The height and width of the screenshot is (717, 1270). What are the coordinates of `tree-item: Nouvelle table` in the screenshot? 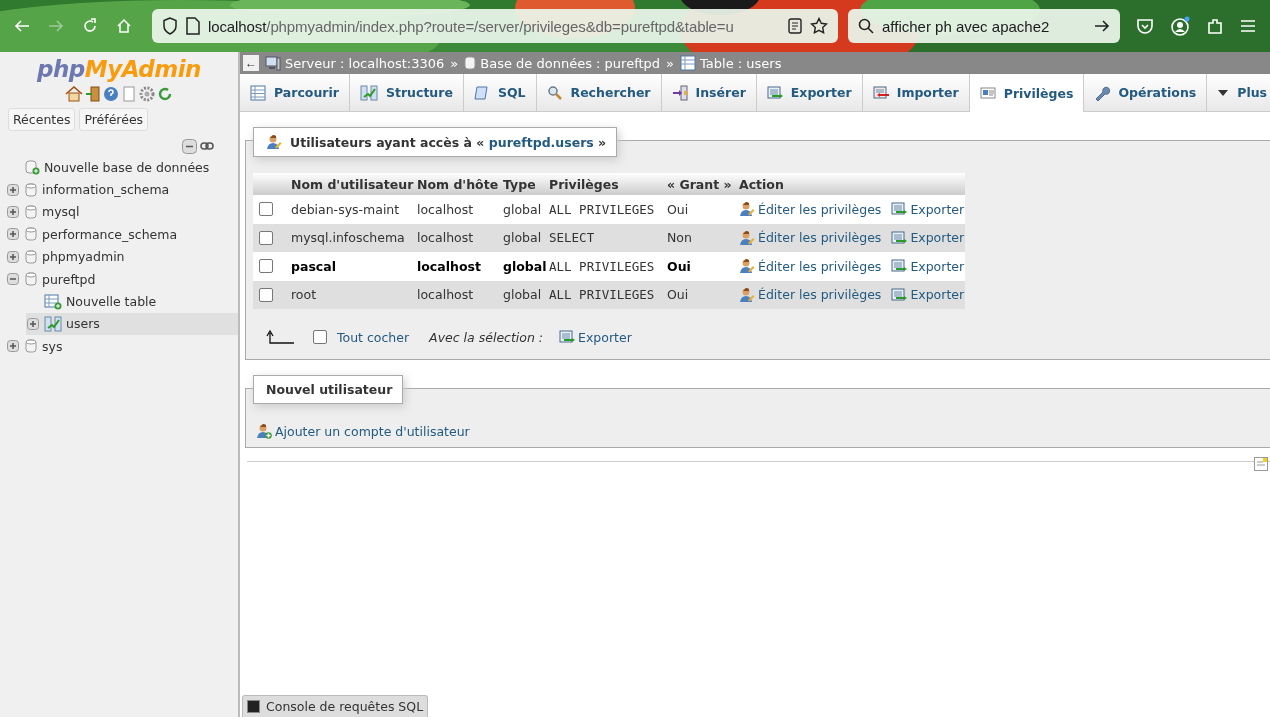 It's located at (132, 301).